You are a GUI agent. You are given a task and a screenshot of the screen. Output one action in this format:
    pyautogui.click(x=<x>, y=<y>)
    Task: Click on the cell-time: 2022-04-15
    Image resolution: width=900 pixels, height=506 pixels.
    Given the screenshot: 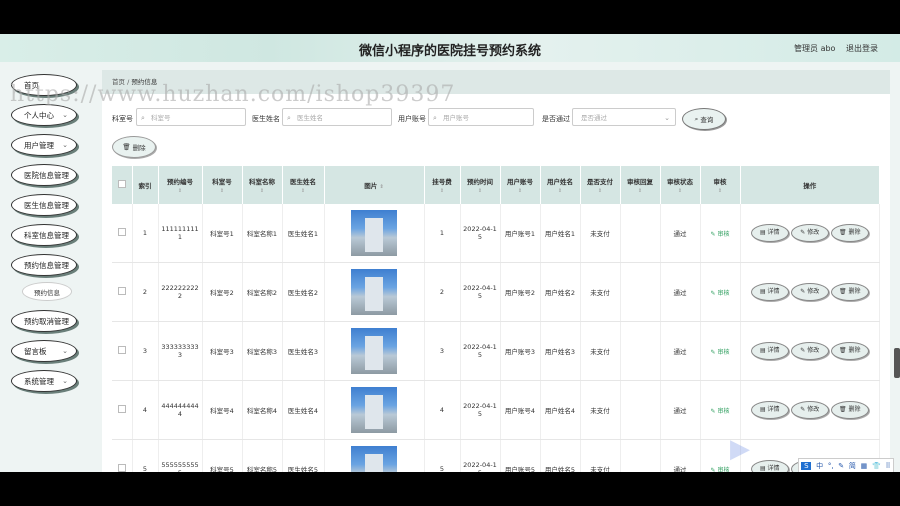 What is the action you would take?
    pyautogui.click(x=480, y=351)
    